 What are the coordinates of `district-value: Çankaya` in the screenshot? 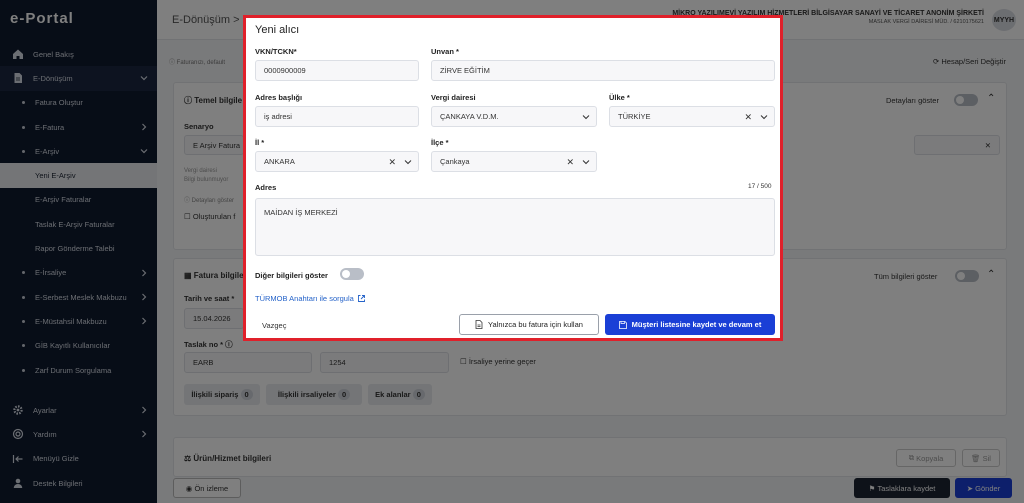 It's located at (455, 161).